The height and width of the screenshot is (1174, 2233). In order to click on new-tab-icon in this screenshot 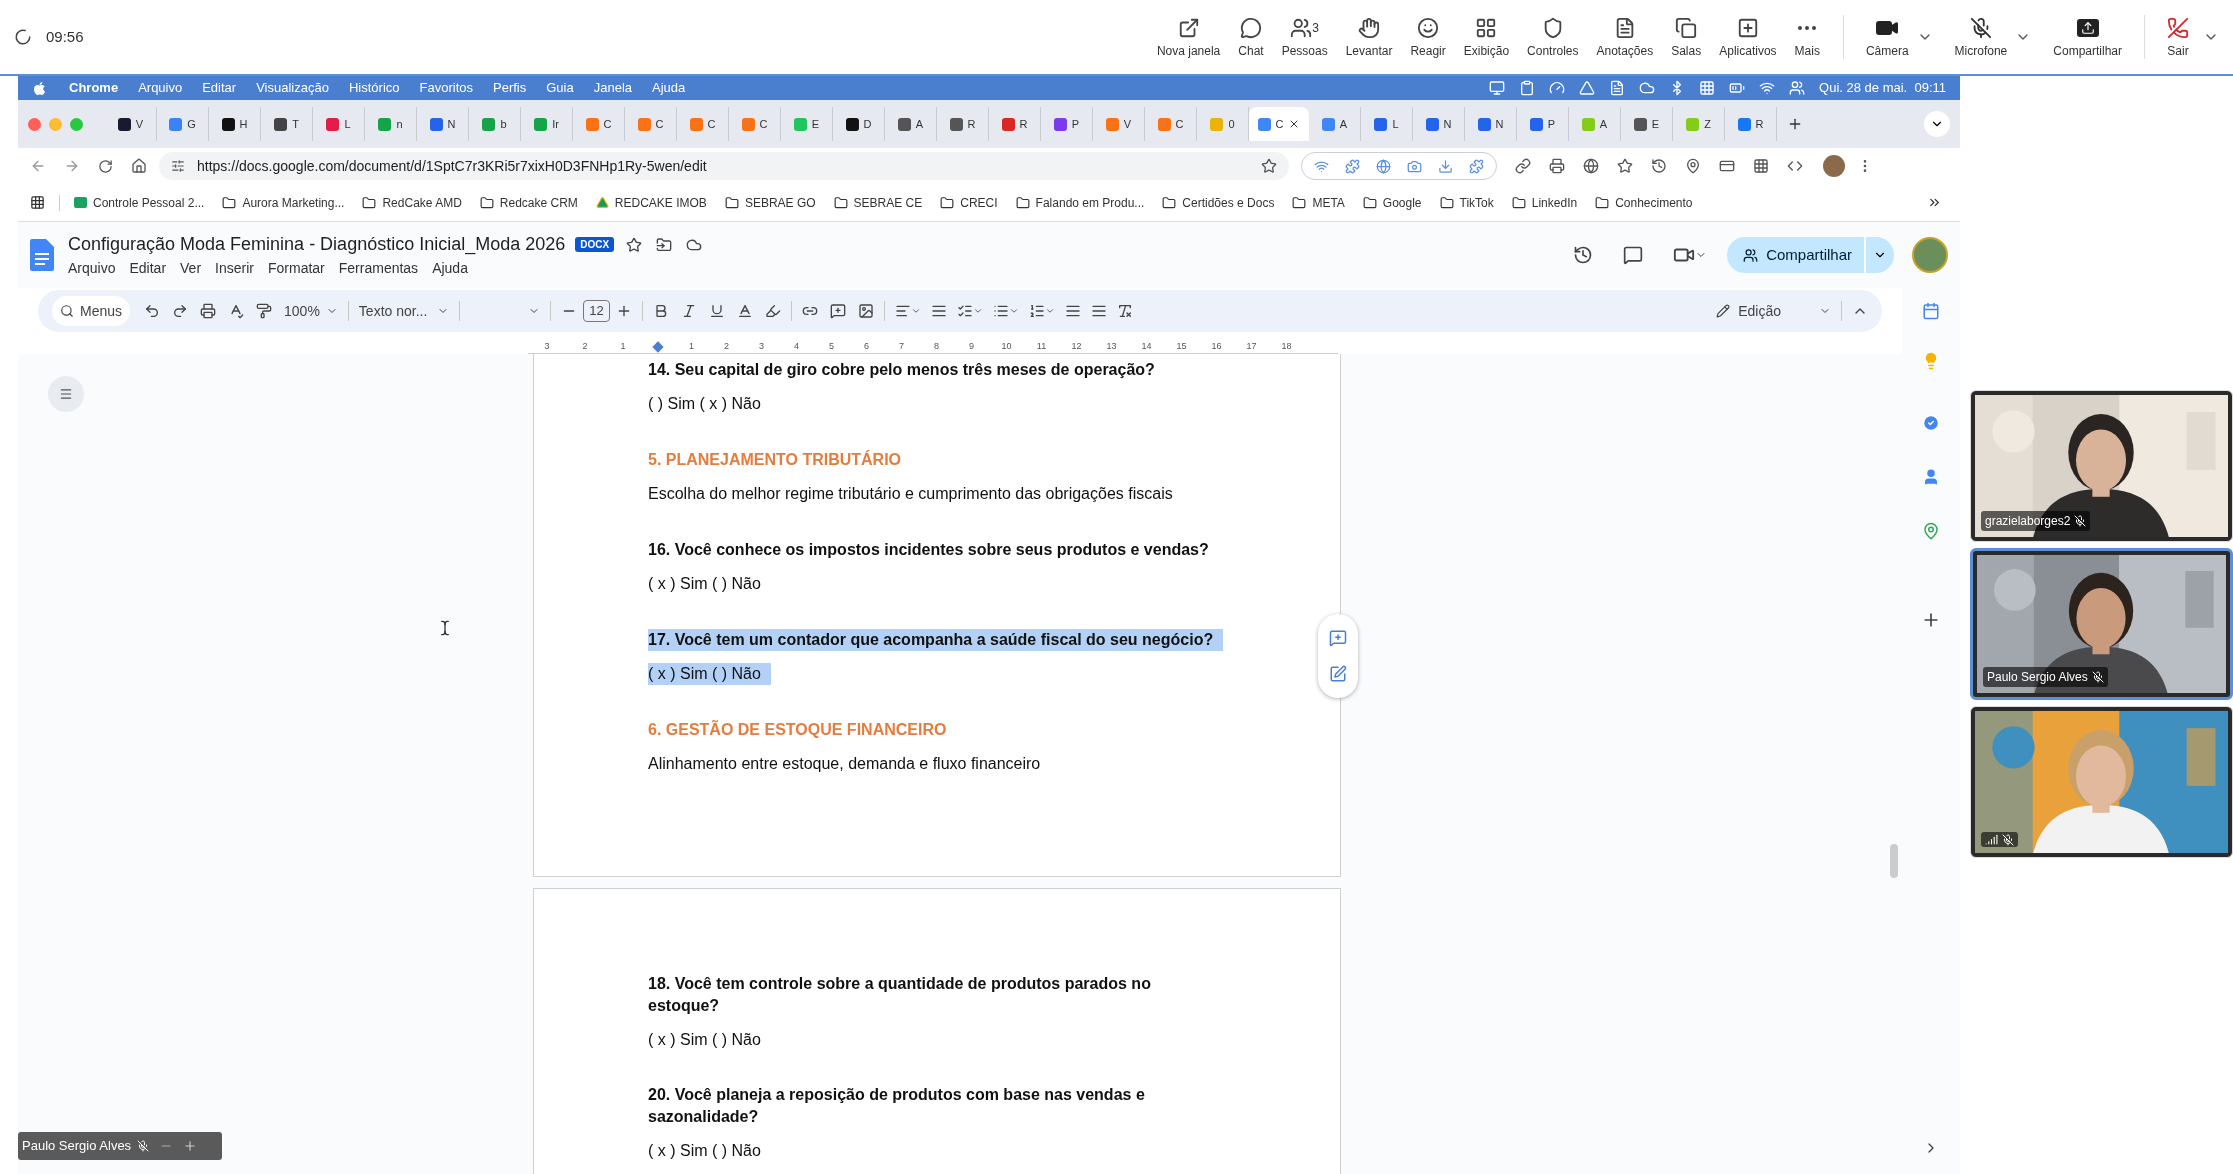, I will do `click(1795, 124)`.